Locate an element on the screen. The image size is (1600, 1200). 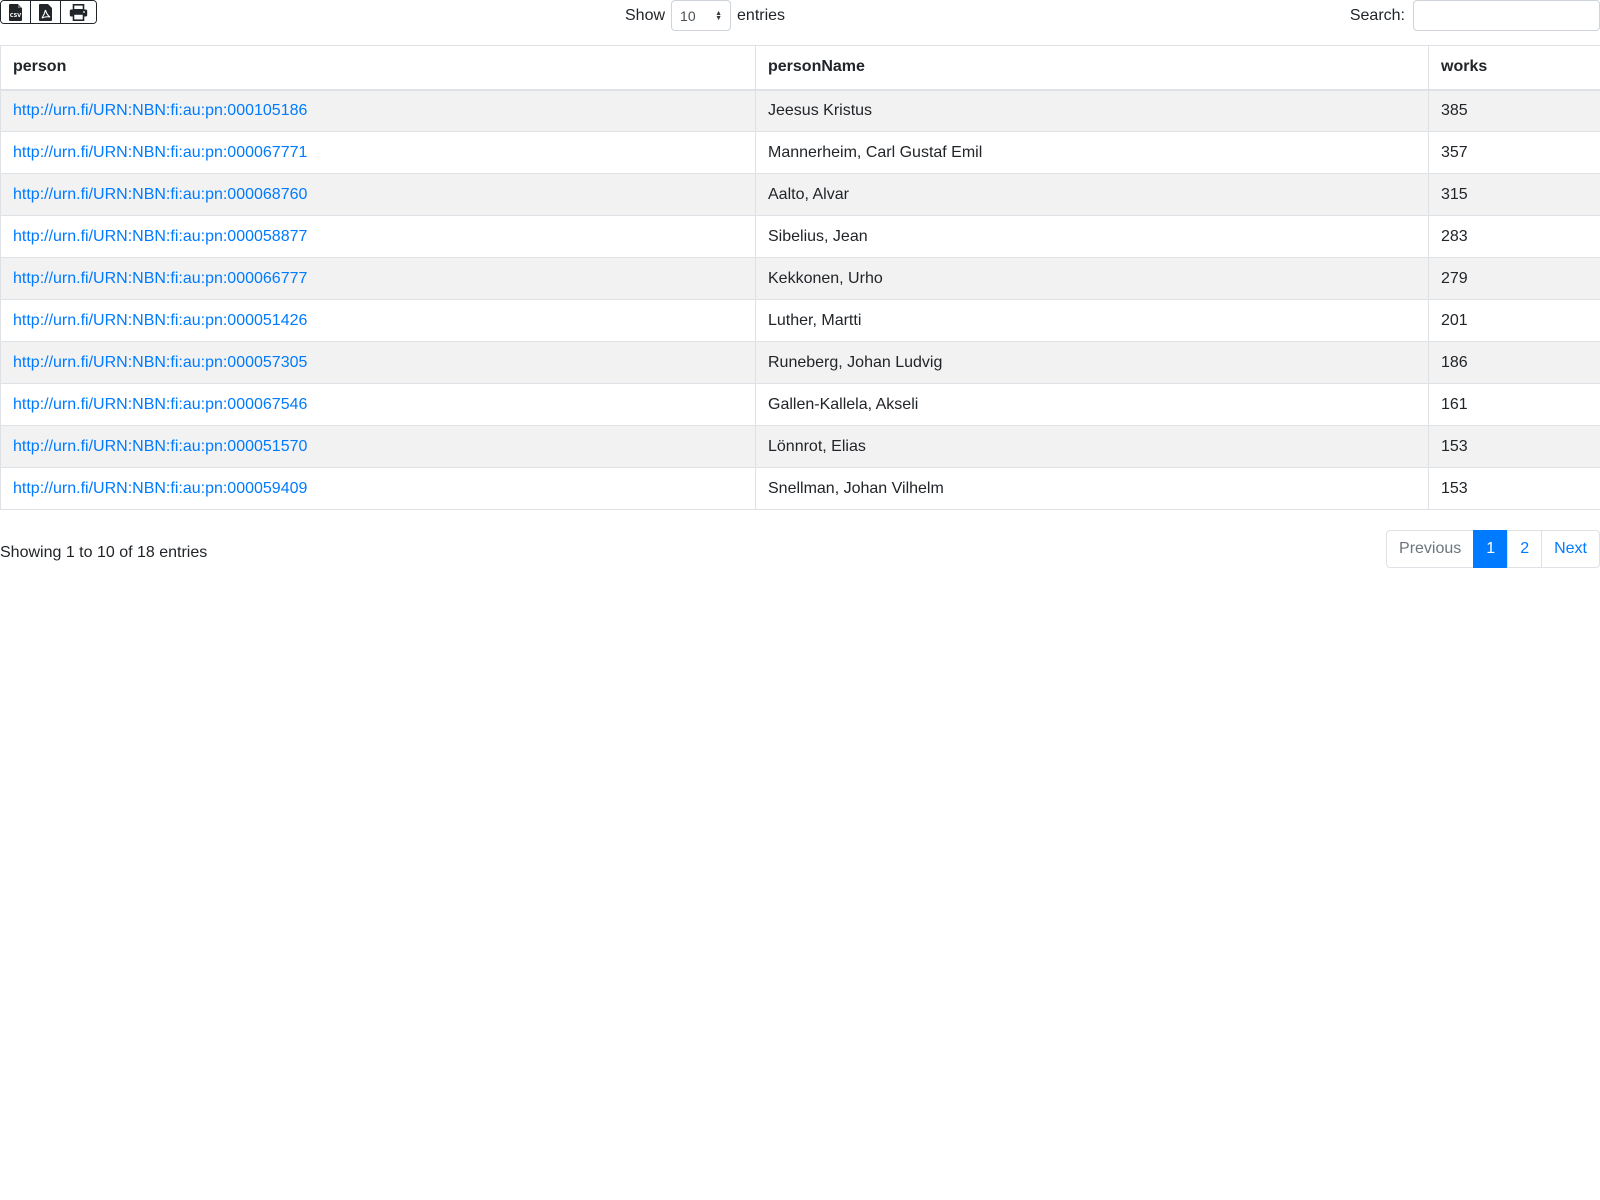
csv-export-button: CSV is located at coordinates (16, 12).